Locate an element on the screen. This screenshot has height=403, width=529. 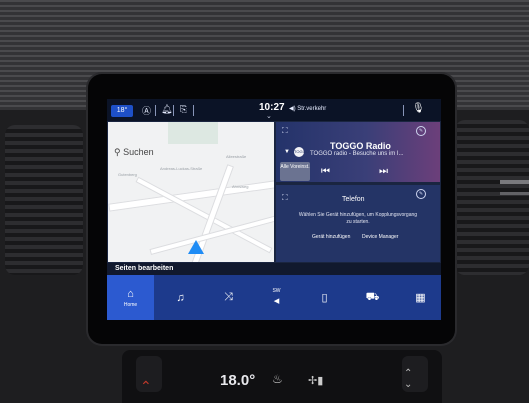
traffic-info: ◀) Str.verkehr is located at coordinates (307, 108).